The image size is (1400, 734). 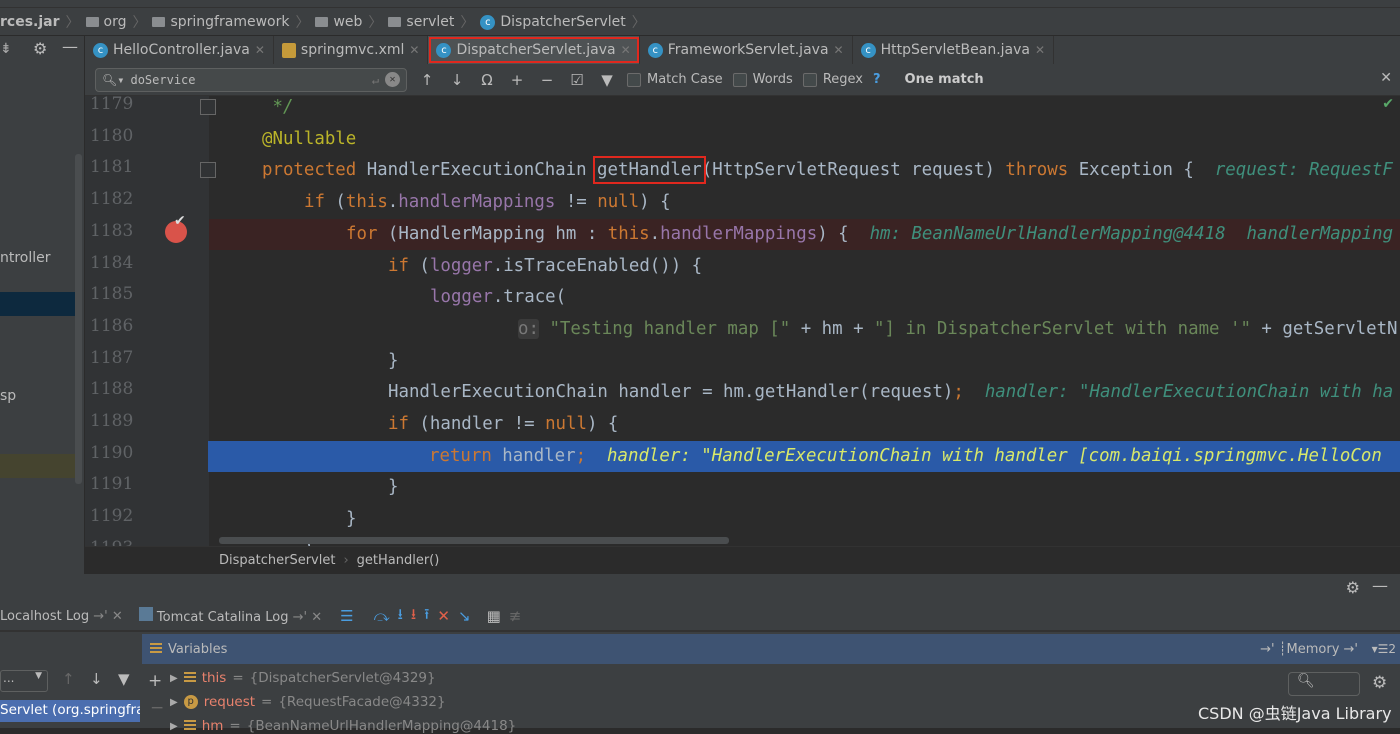 What do you see at coordinates (24, 681) in the screenshot?
I see `thread-select: ... ▼` at bounding box center [24, 681].